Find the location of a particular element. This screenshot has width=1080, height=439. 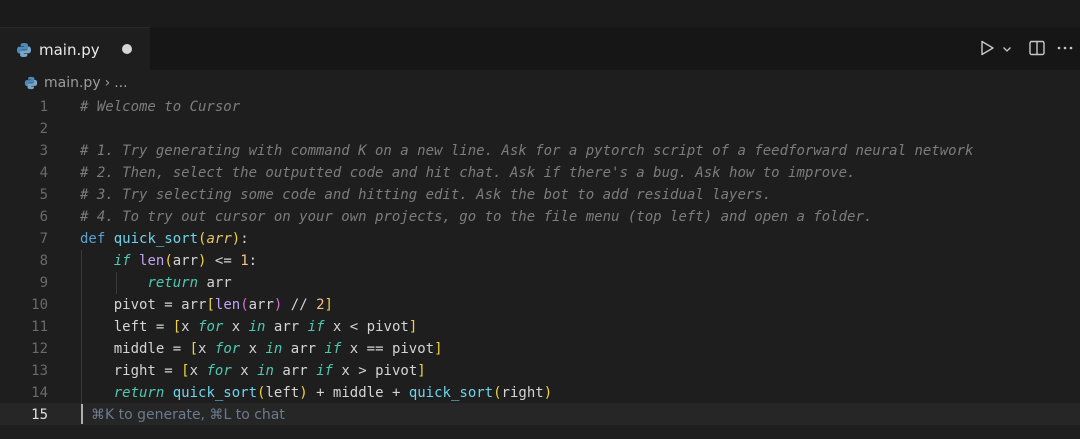

line-number: 1 is located at coordinates (43, 107).